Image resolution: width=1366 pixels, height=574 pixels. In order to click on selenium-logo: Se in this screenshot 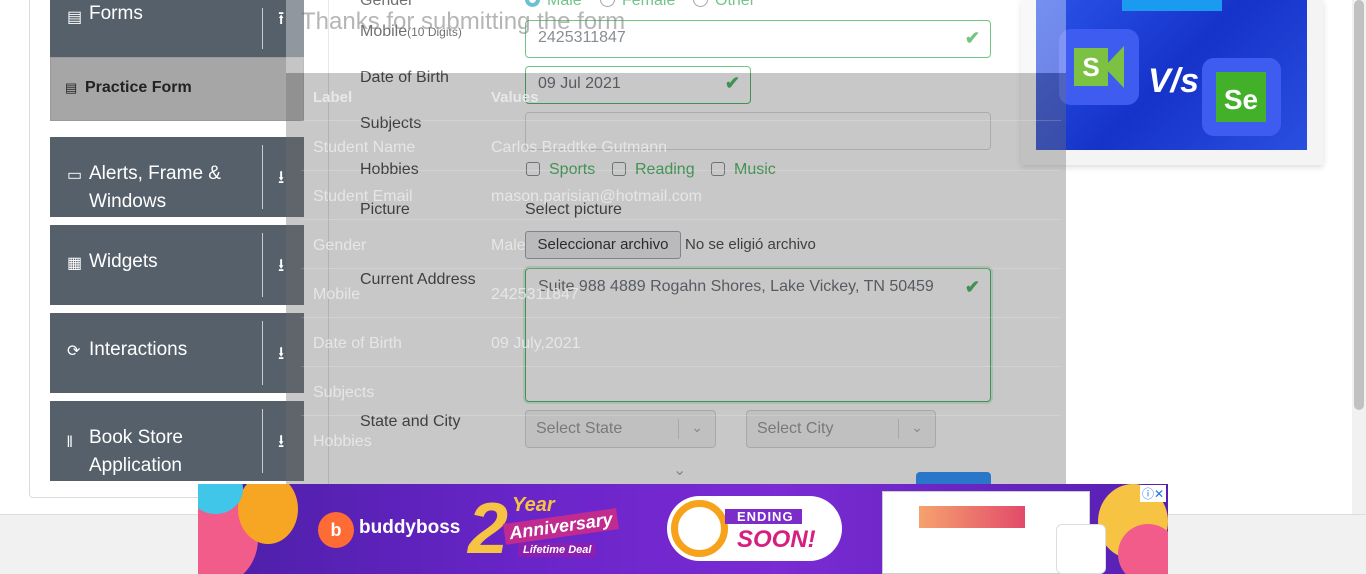, I will do `click(1241, 97)`.